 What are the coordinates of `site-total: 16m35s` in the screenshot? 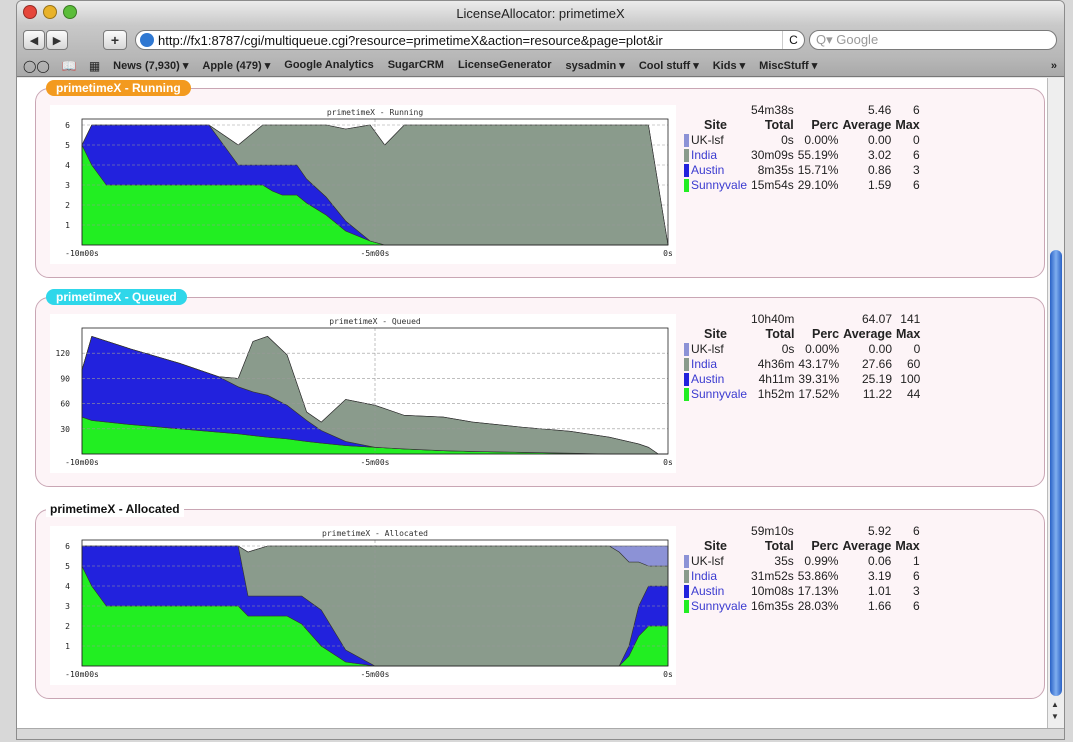 It's located at (772, 606).